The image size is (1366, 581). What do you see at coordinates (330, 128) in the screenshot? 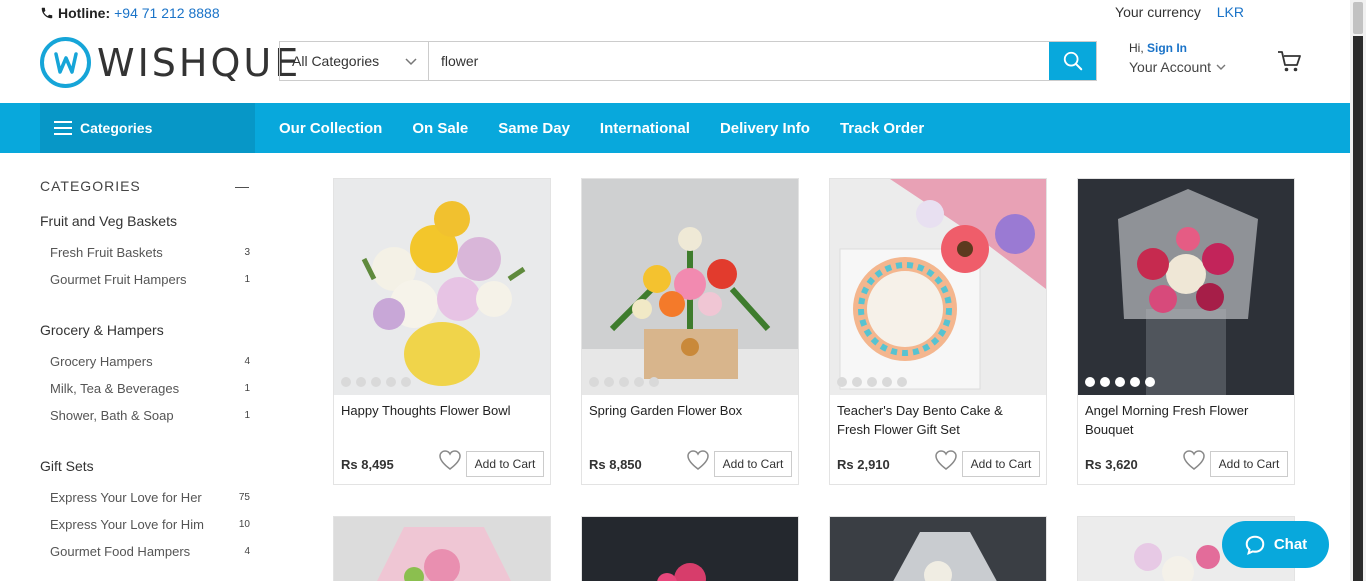
I see `nav-link-our-collection: Our Collection` at bounding box center [330, 128].